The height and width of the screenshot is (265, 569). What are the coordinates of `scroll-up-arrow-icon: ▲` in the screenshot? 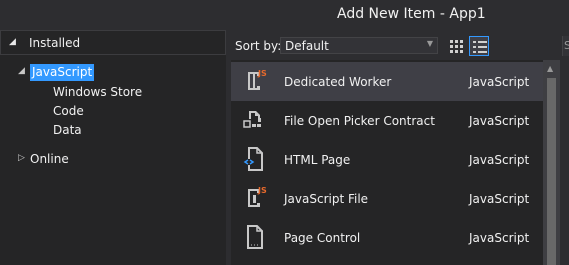 It's located at (550, 68).